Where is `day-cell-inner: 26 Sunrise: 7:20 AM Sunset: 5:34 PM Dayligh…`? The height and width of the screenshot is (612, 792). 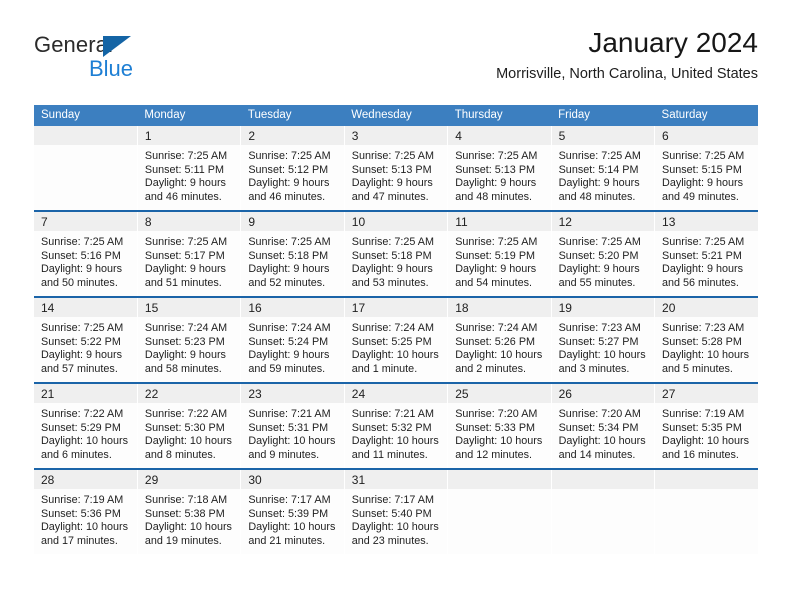
day-cell-inner: 26 Sunrise: 7:20 AM Sunset: 5:34 PM Dayligh… is located at coordinates (603, 426).